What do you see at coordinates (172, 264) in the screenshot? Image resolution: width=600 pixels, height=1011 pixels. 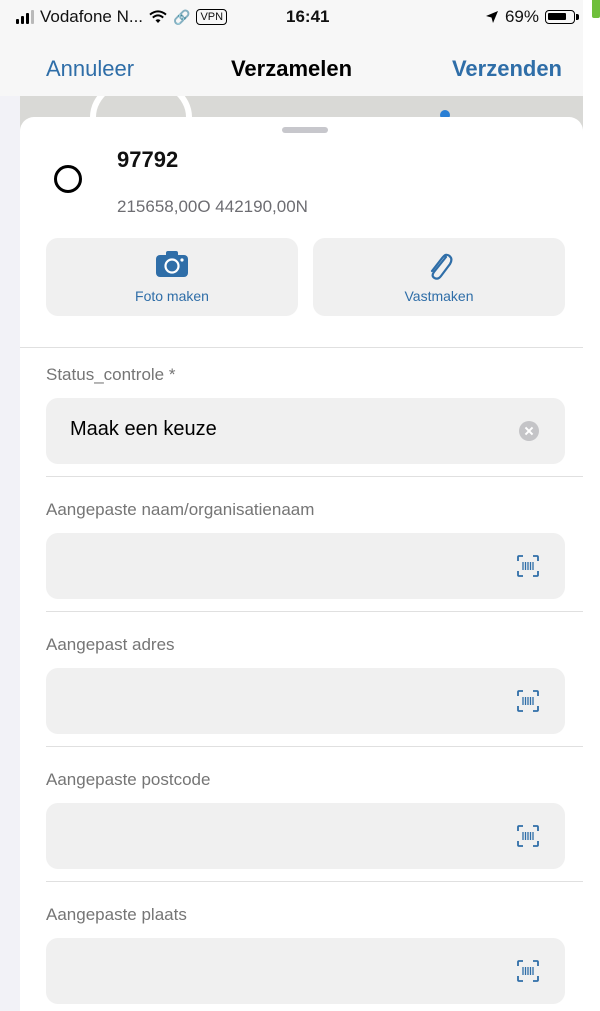 I see `camera-icon` at bounding box center [172, 264].